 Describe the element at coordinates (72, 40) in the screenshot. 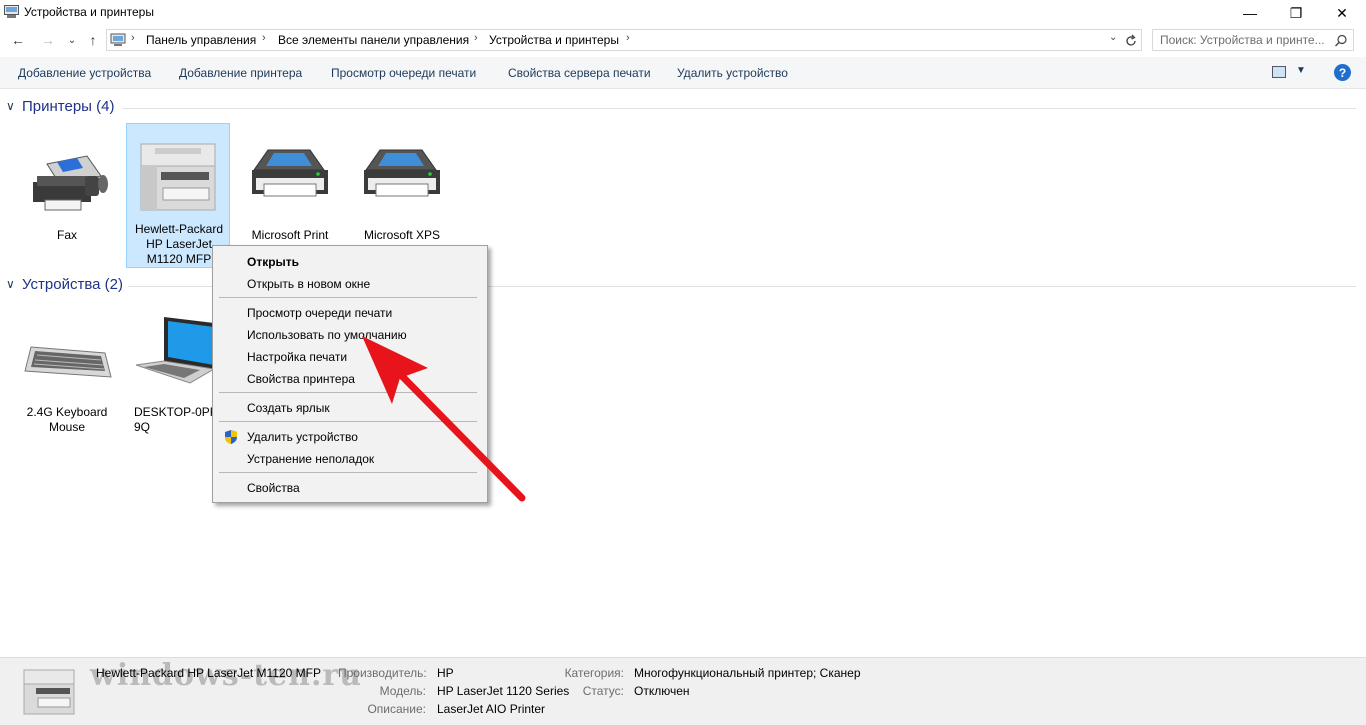

I see `recent-locations-chevron-icon: ⌄` at that location.